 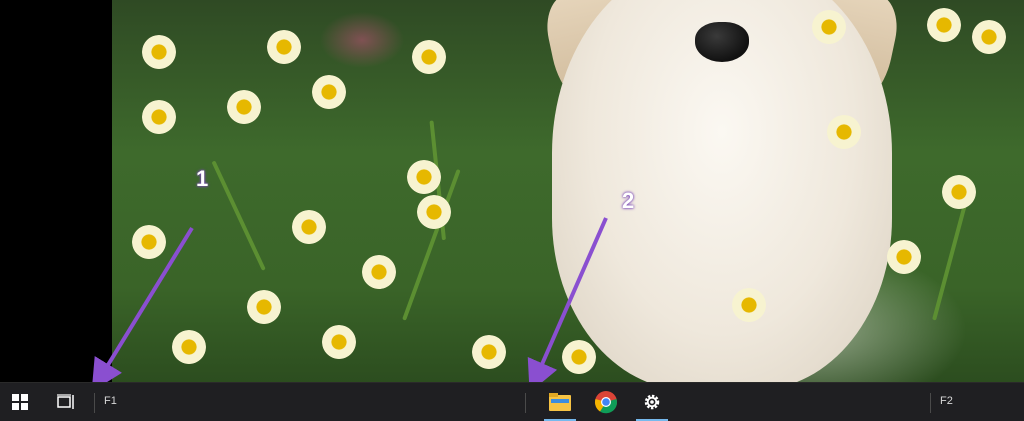 I want to click on gear-icon, so click(x=652, y=402).